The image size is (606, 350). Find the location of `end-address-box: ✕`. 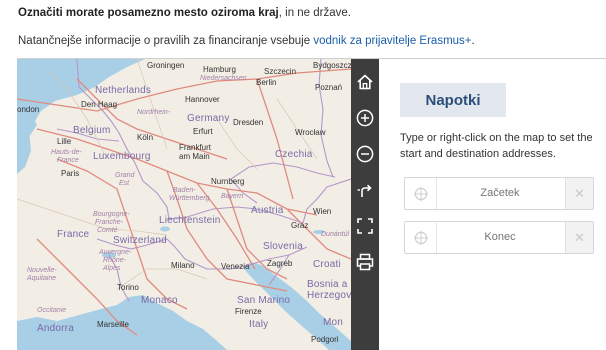

end-address-box: ✕ is located at coordinates (499, 237).